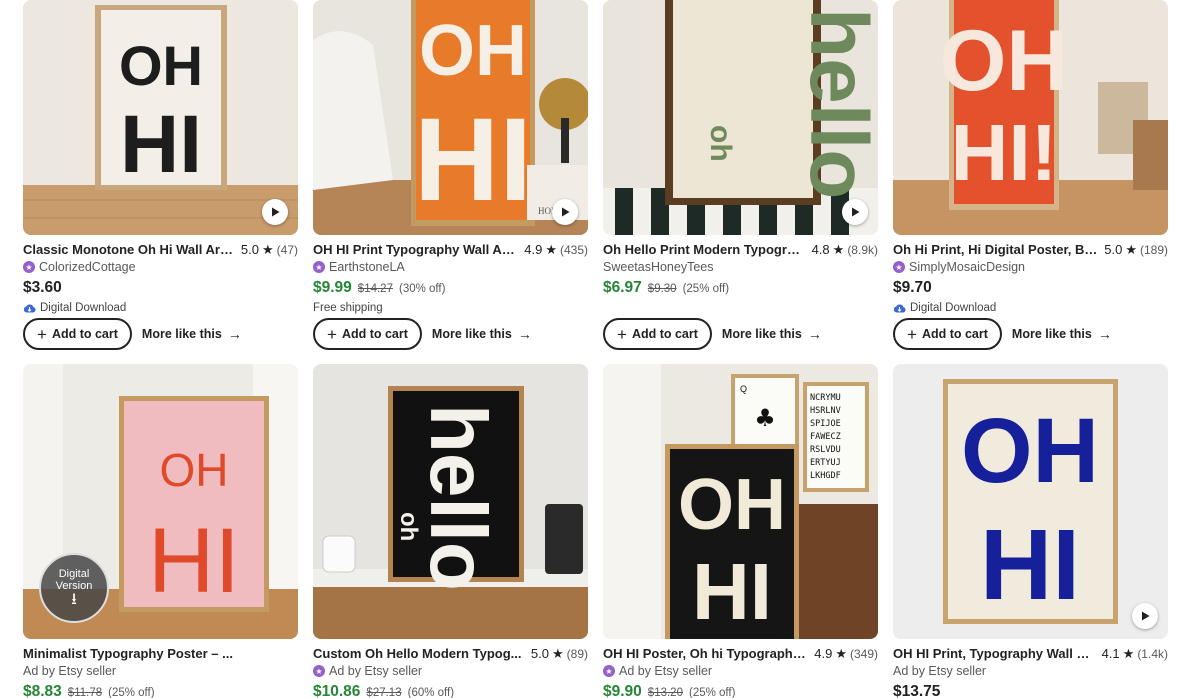 Image resolution: width=1200 pixels, height=698 pixels. I want to click on price-row: $13.75, so click(1030, 690).